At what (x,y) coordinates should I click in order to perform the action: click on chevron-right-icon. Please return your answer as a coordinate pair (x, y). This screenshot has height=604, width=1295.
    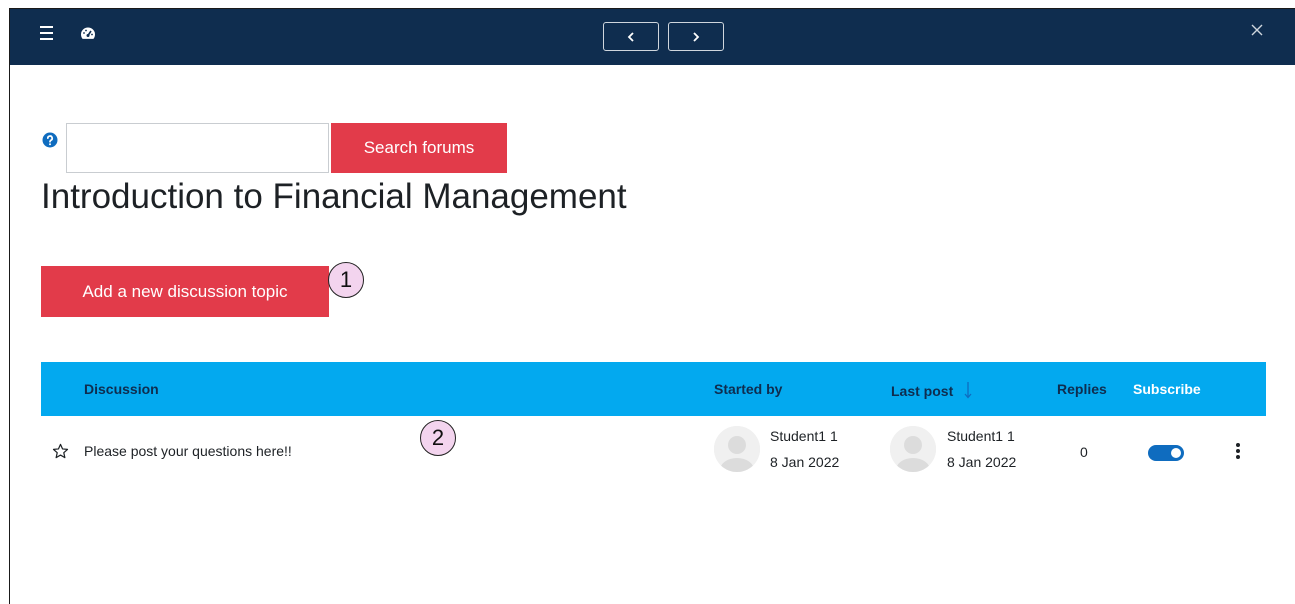
    Looking at the image, I should click on (696, 36).